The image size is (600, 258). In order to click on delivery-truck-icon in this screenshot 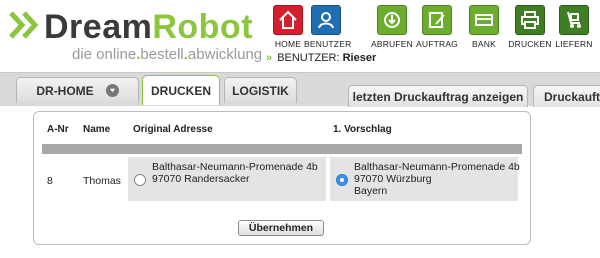, I will do `click(574, 19)`.